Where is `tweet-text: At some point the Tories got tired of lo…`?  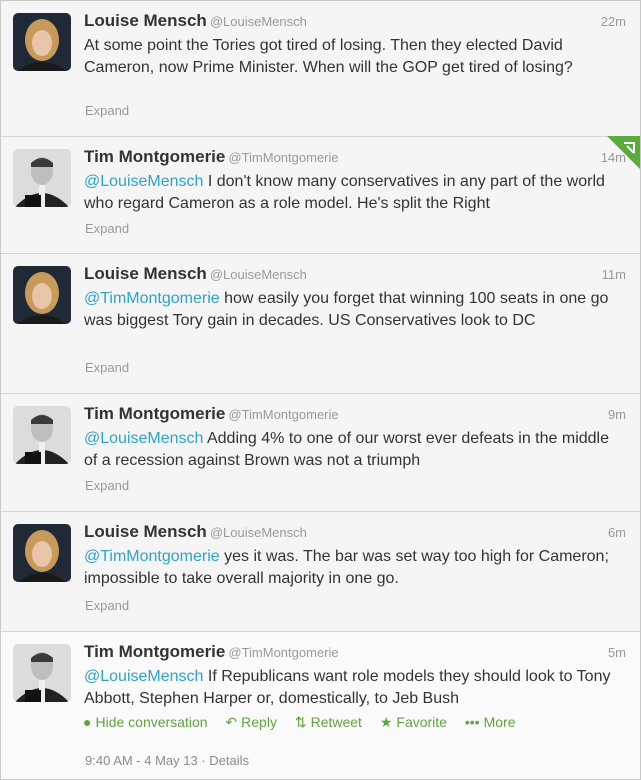
tweet-text: At some point the Tories got tired of lo… is located at coordinates (328, 56).